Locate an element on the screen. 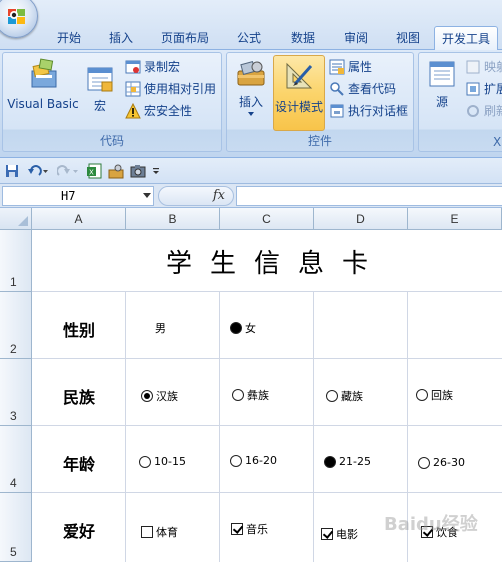  controls-toolbox-button is located at coordinates (116, 171).